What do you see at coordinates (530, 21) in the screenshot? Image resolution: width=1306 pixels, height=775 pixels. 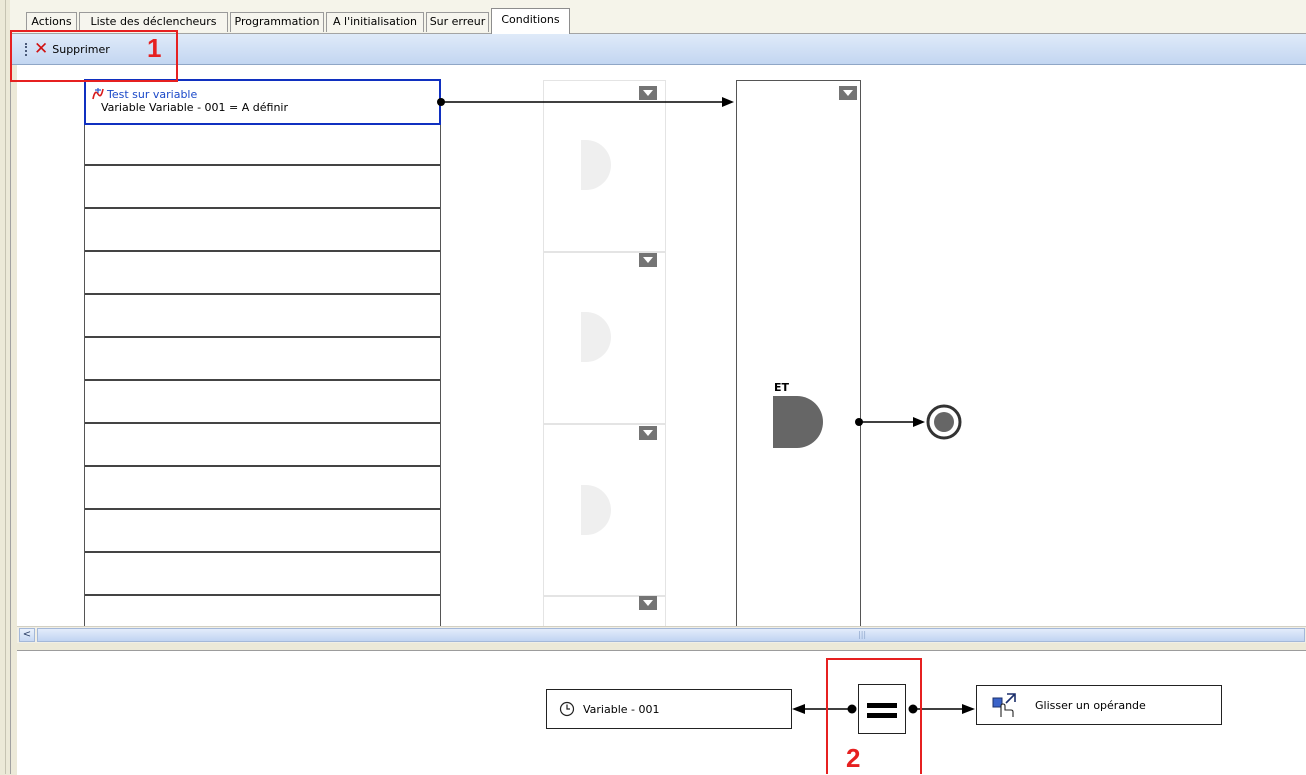 I see `tab-conditions: Conditions` at bounding box center [530, 21].